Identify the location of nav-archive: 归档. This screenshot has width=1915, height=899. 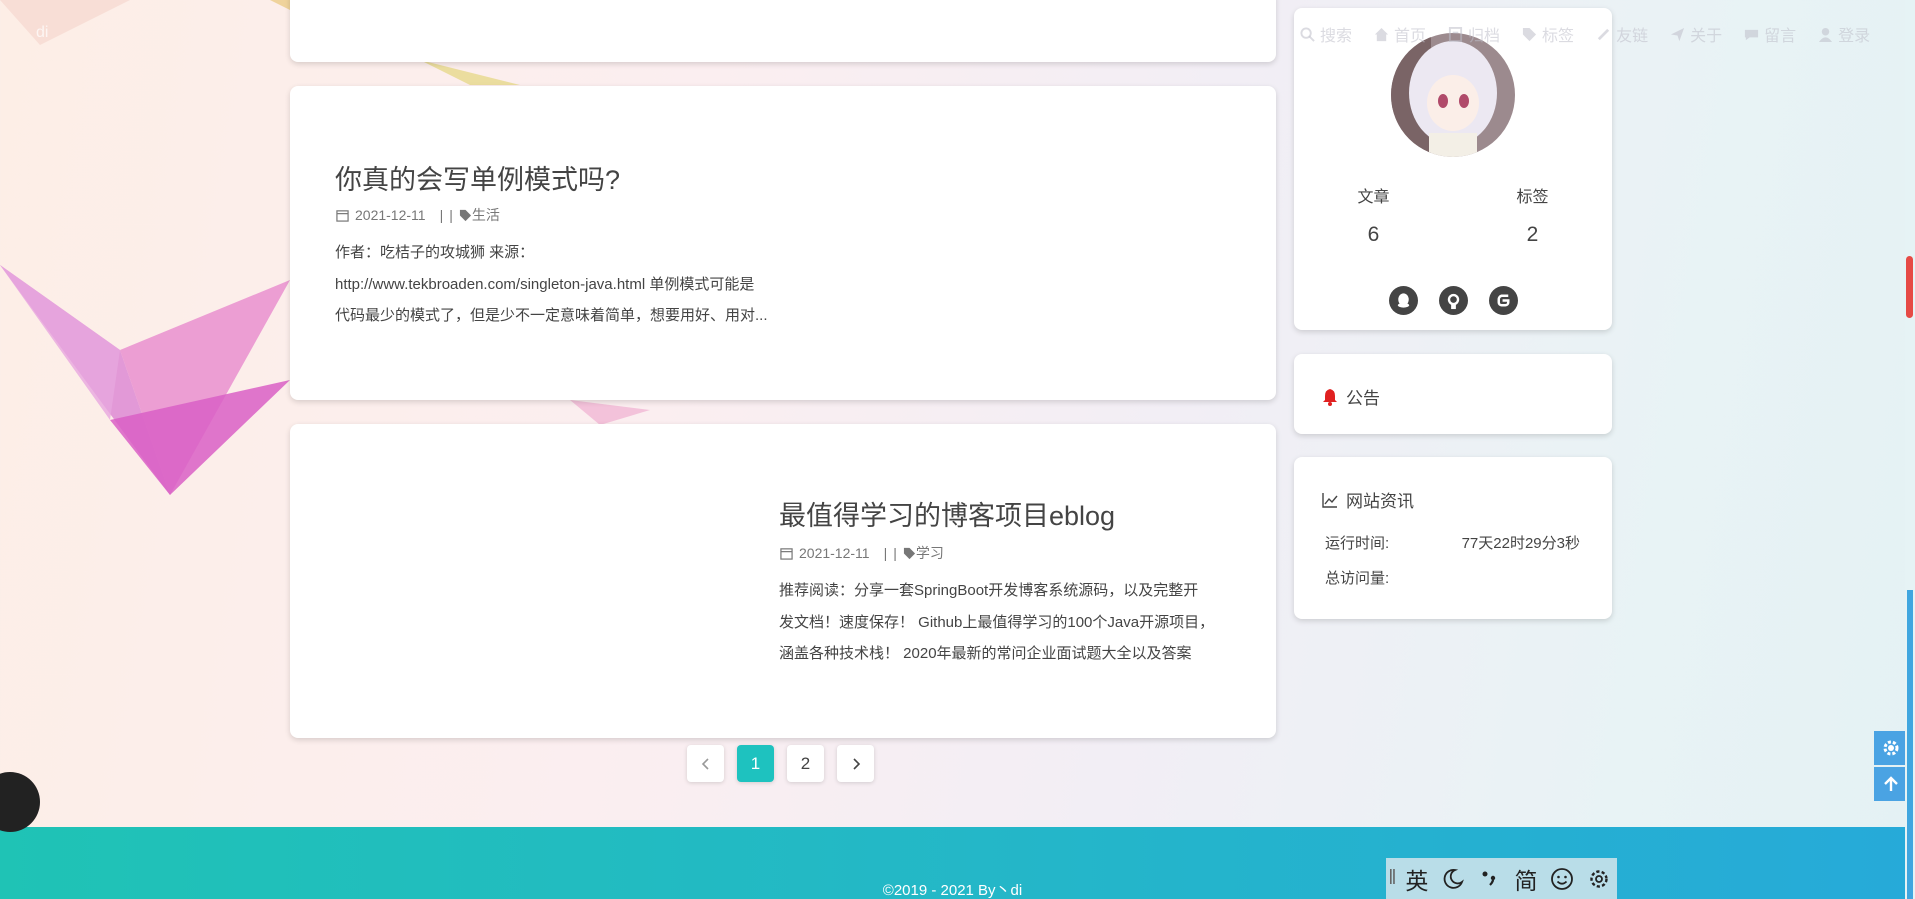
(1474, 34).